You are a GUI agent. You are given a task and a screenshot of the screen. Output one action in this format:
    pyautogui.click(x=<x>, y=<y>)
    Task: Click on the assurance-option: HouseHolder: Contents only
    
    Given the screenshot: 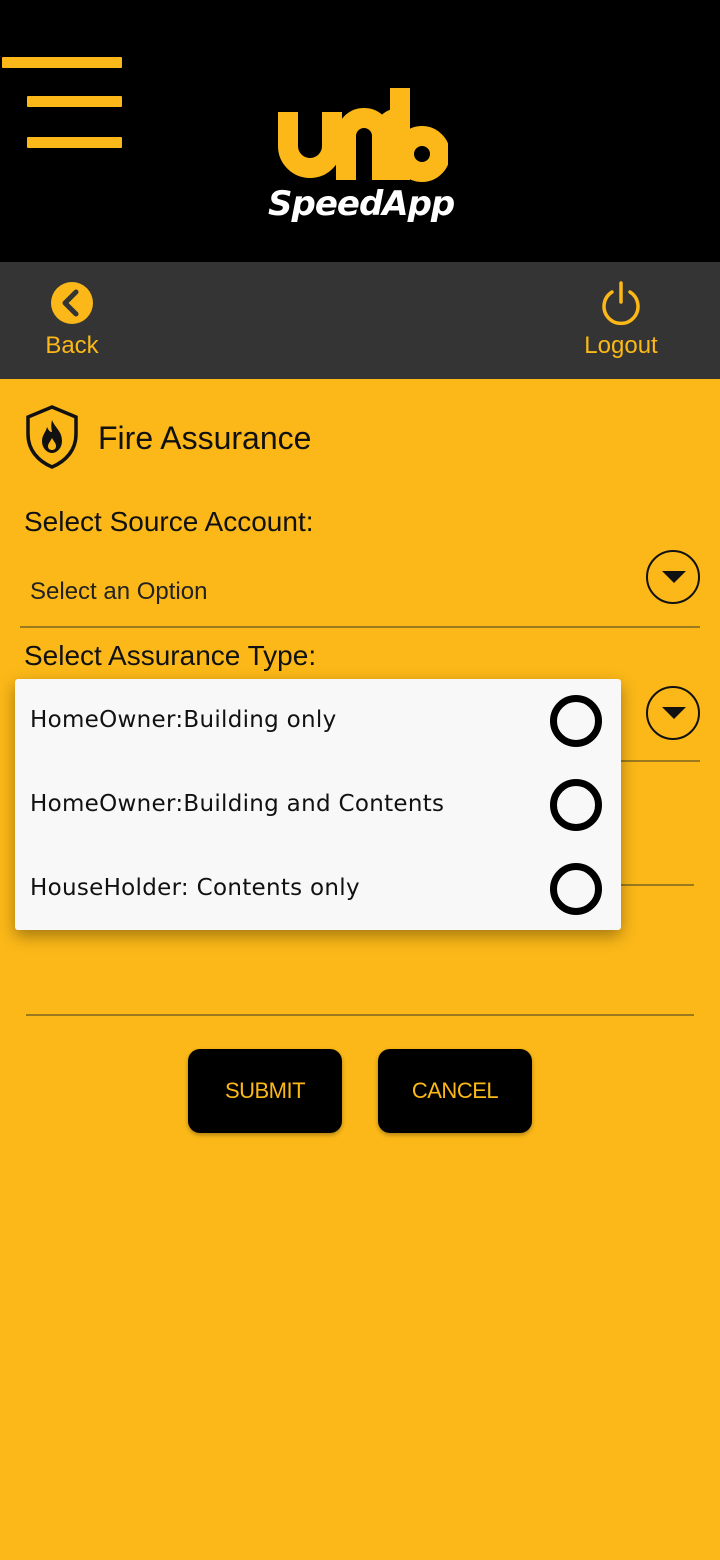 What is the action you would take?
    pyautogui.click(x=318, y=889)
    